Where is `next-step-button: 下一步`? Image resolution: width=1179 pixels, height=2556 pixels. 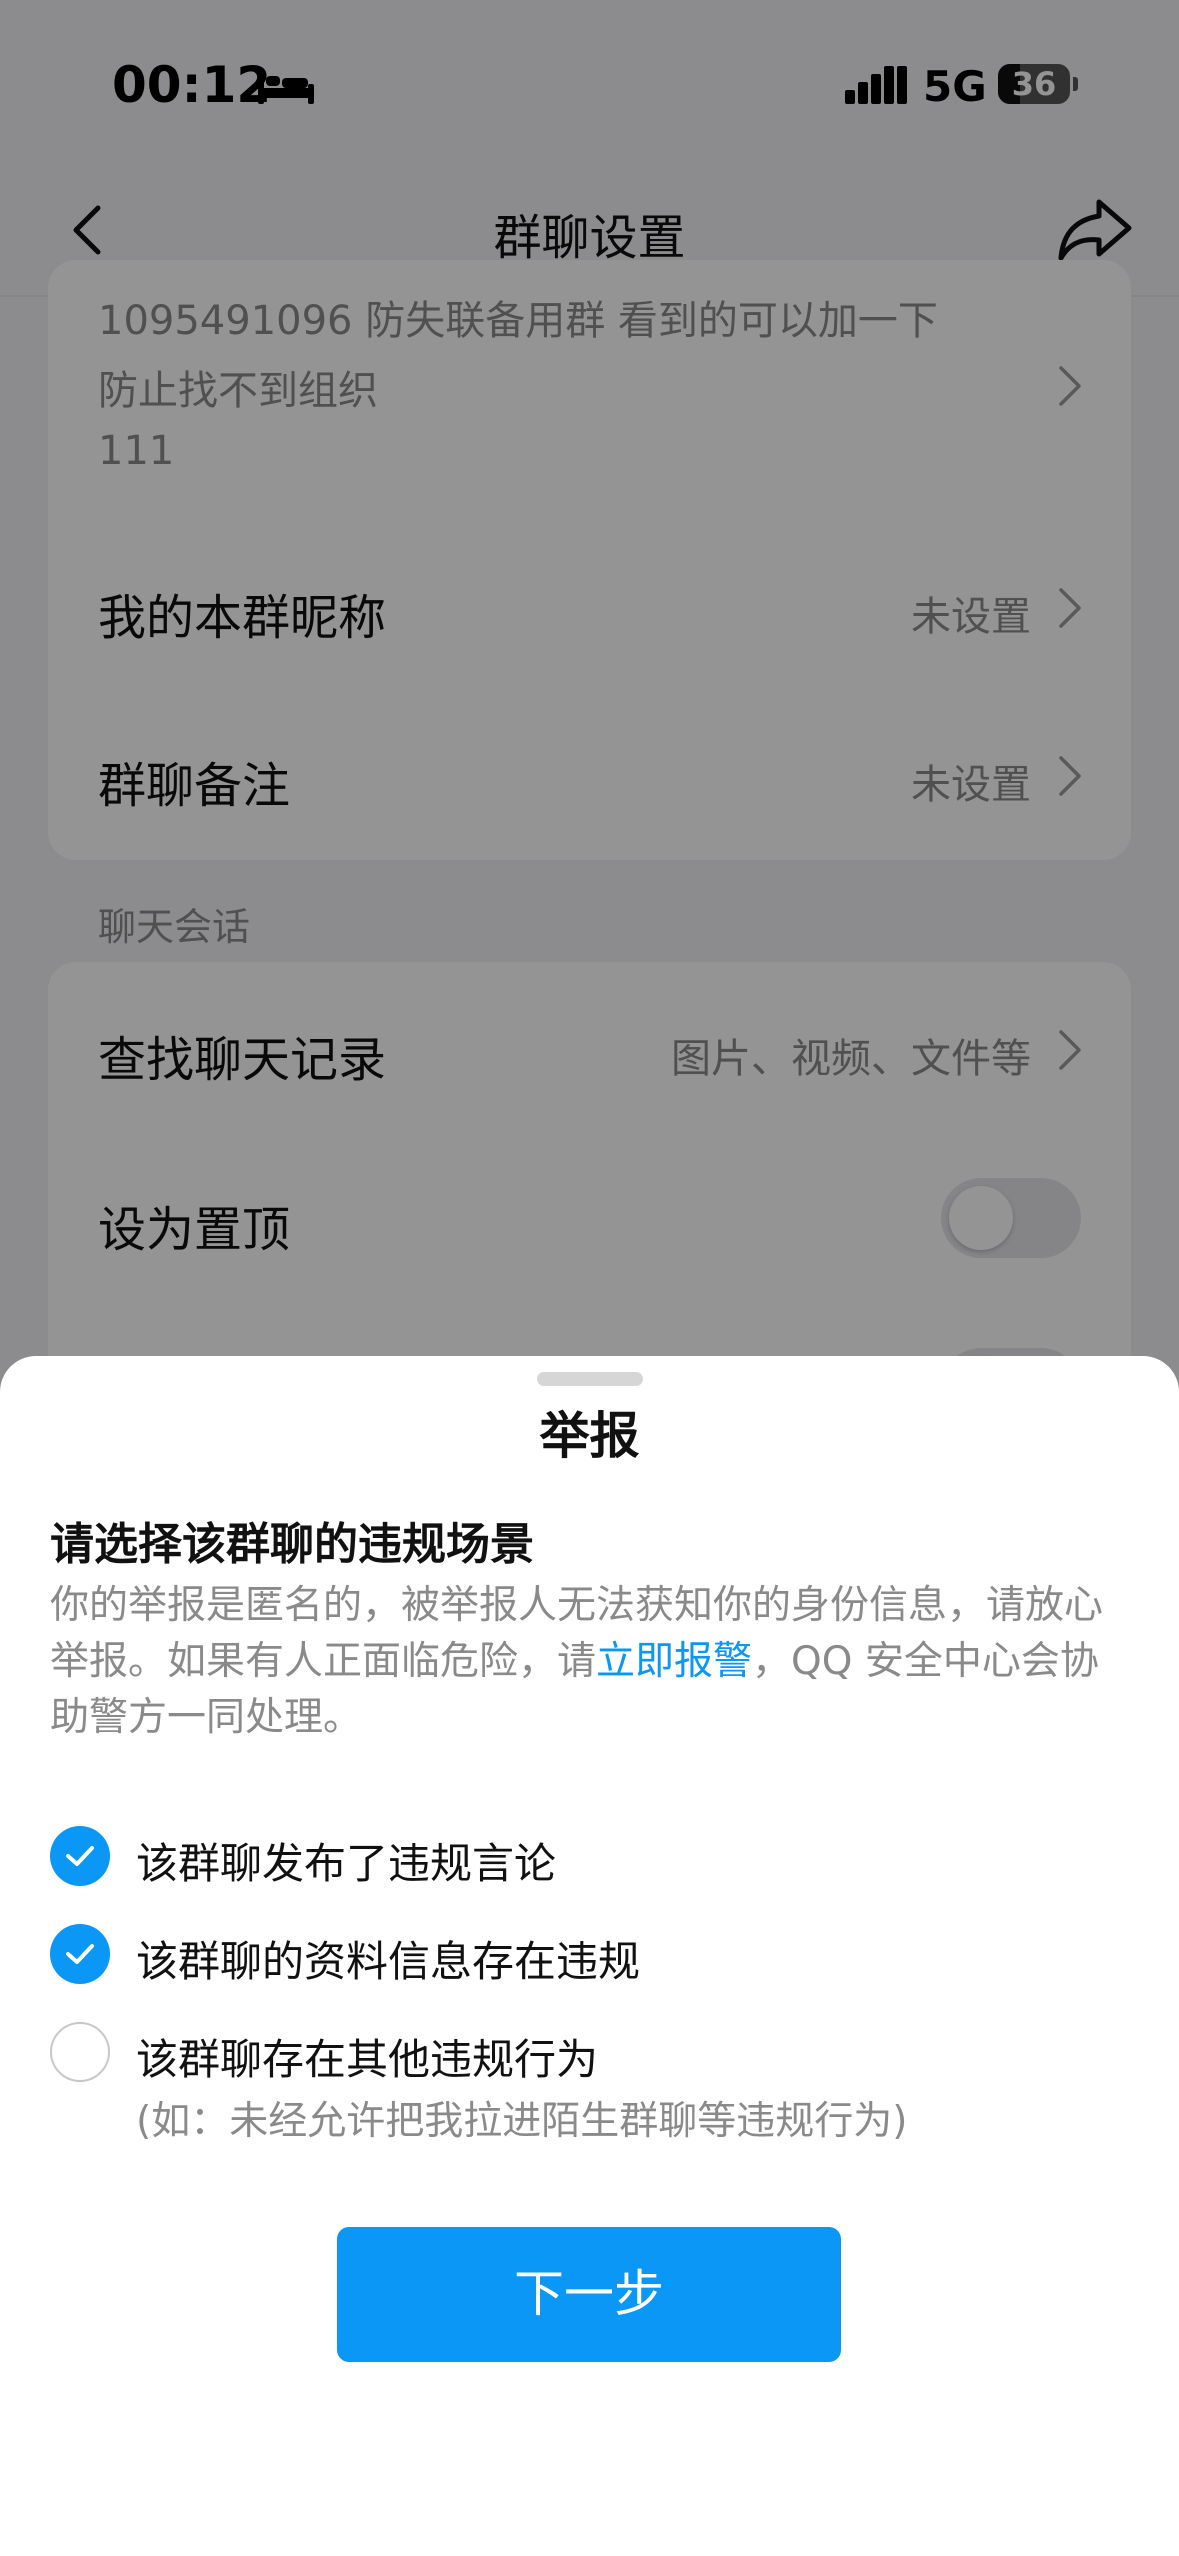 next-step-button: 下一步 is located at coordinates (589, 2294).